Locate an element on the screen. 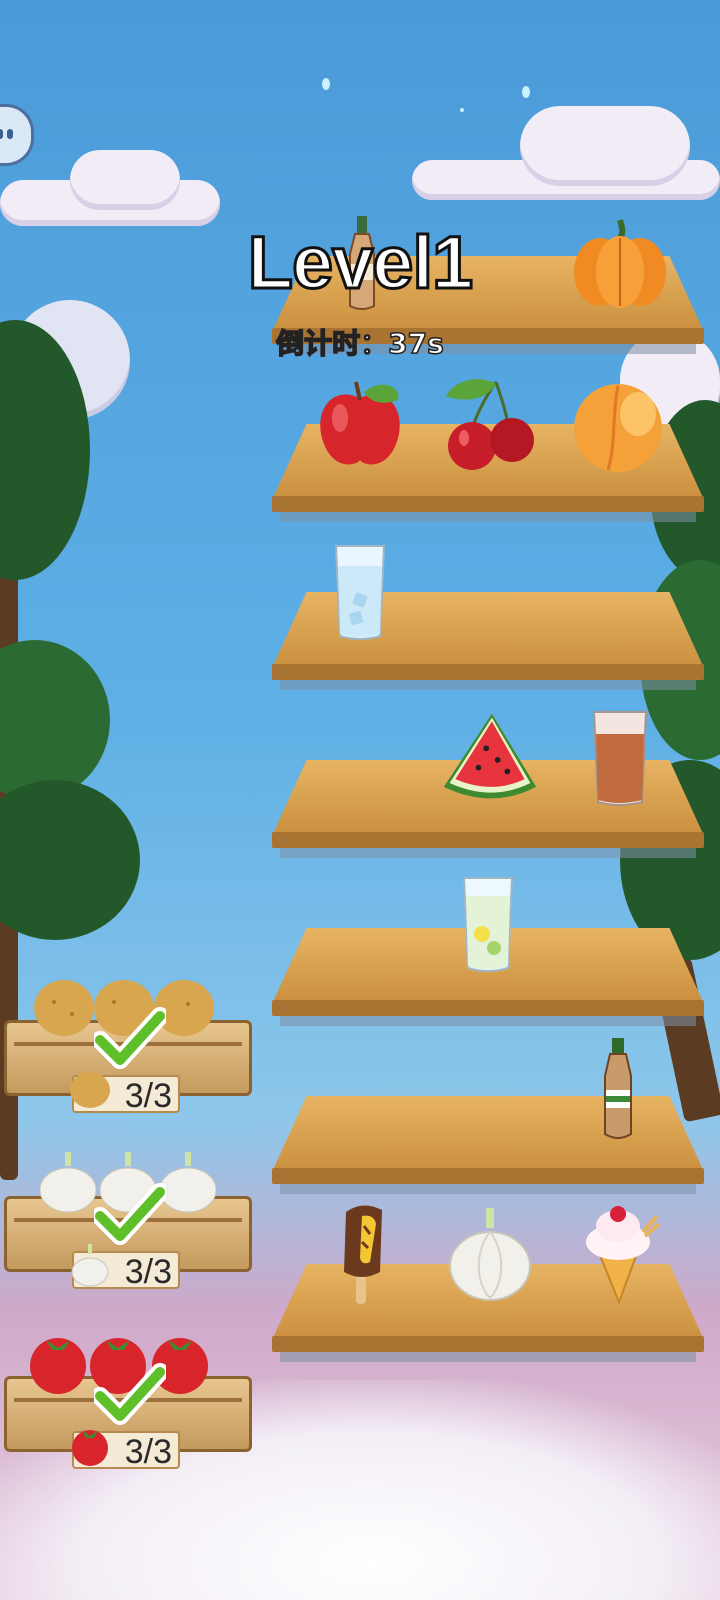  tomato-crate: 3/3 is located at coordinates (128, 1403).